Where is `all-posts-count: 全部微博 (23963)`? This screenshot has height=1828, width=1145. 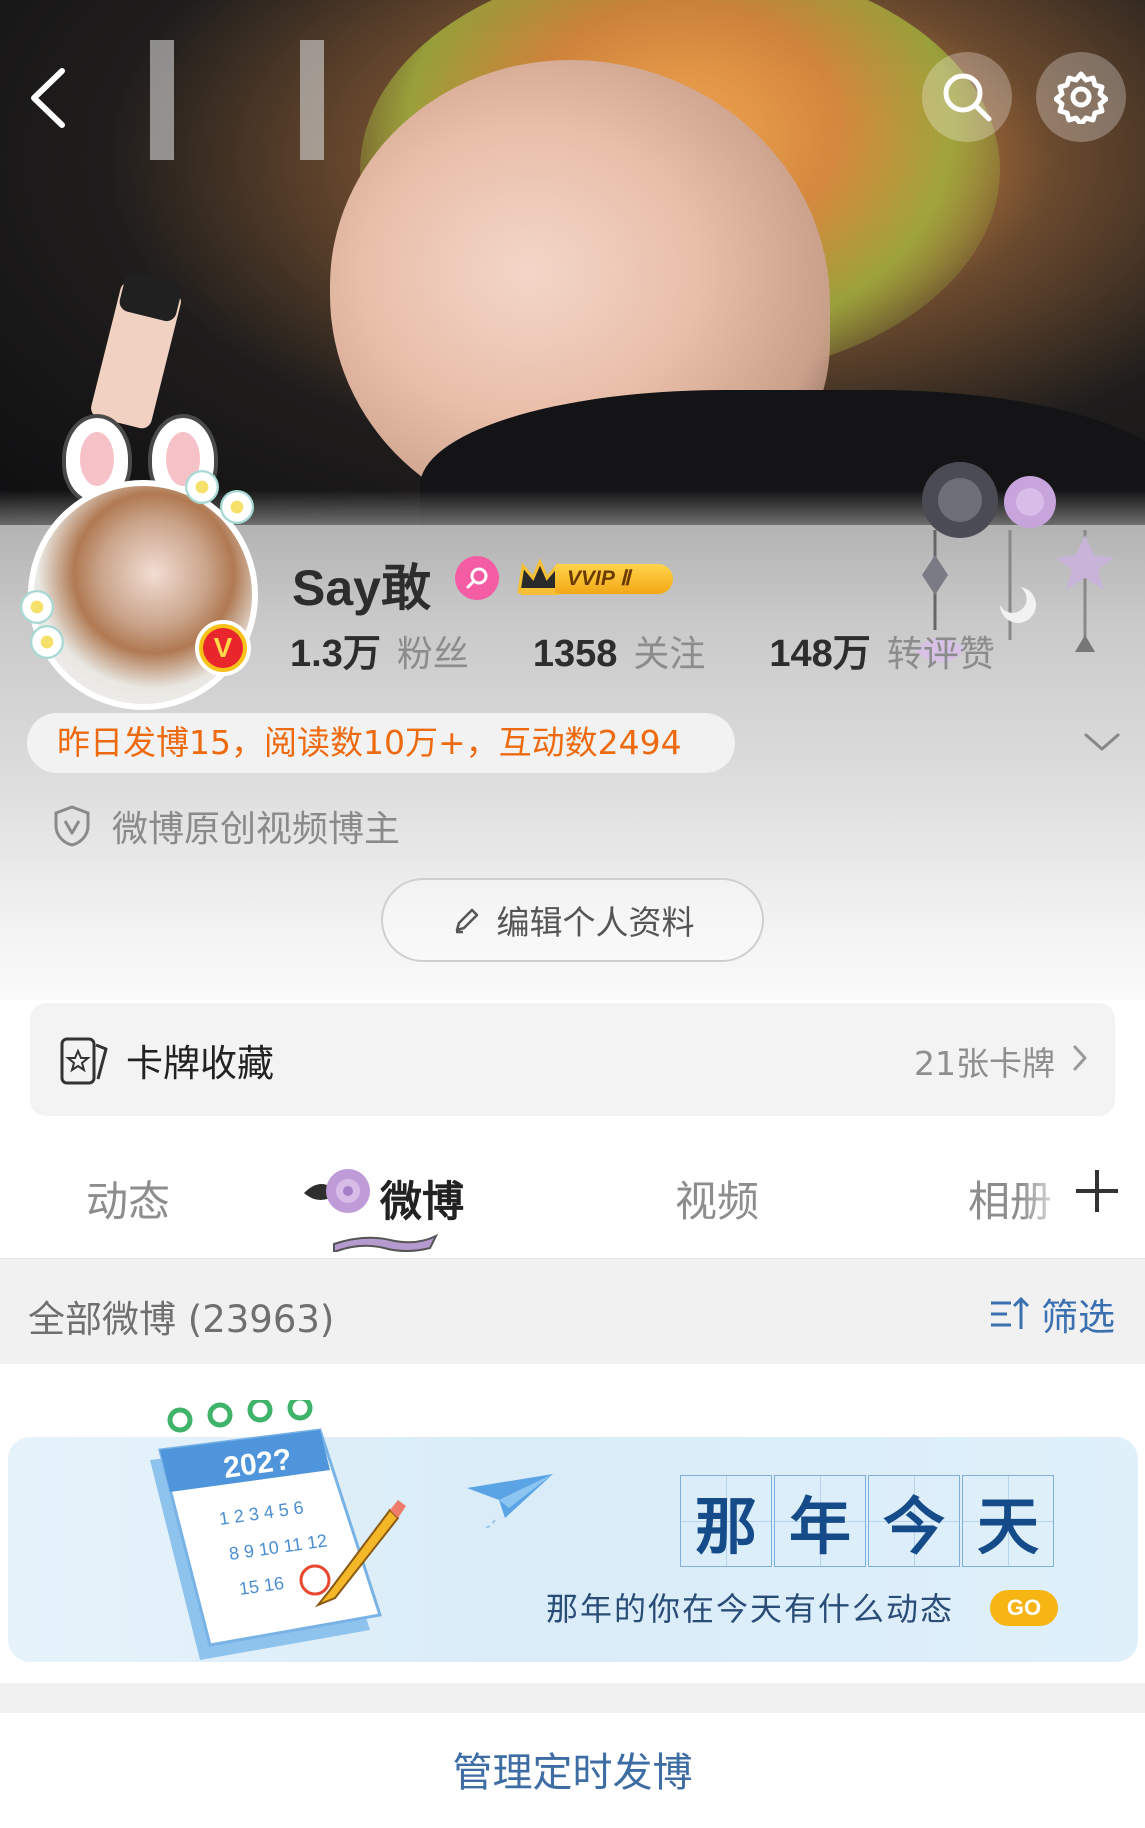
all-posts-count: 全部微博 (23963) is located at coordinates (181, 1319).